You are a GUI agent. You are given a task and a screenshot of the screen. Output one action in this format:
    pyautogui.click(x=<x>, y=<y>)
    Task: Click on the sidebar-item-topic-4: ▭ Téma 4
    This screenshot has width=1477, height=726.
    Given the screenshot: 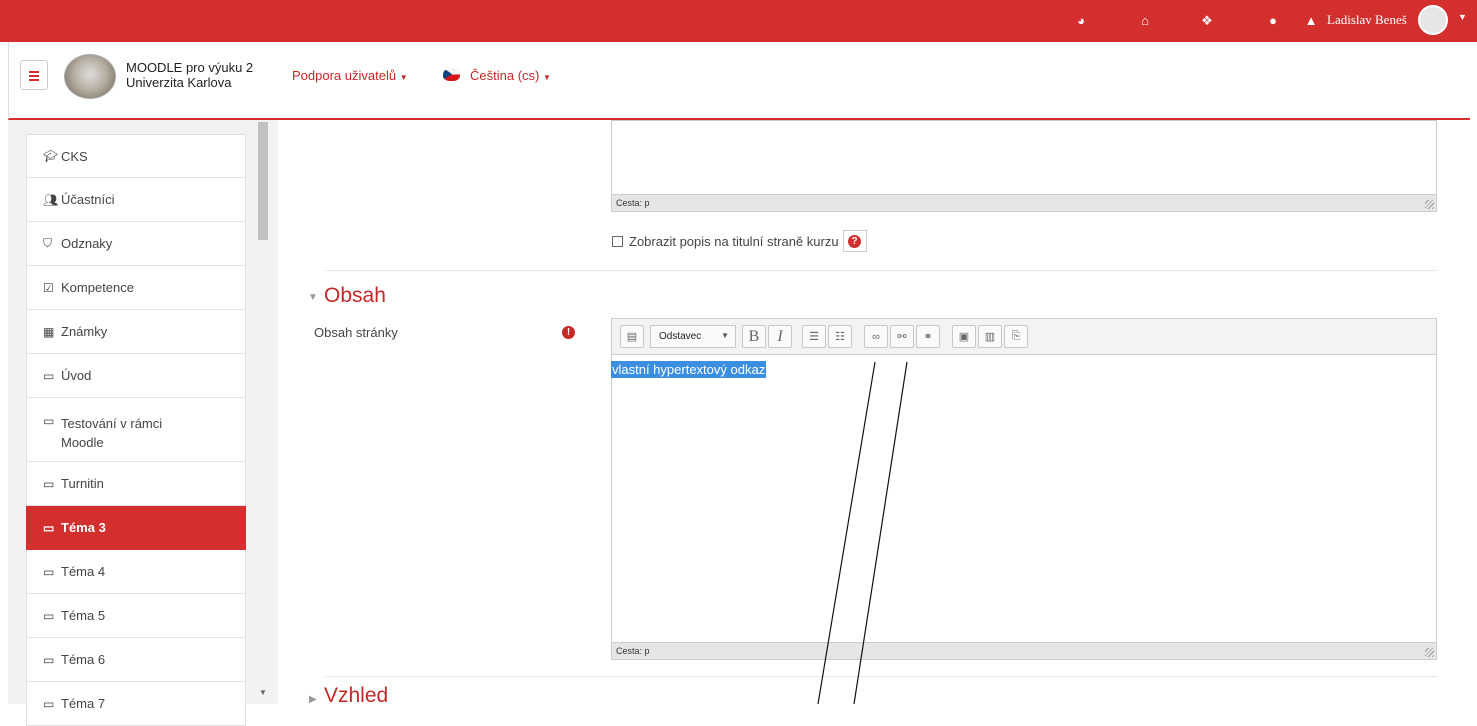 What is the action you would take?
    pyautogui.click(x=136, y=572)
    